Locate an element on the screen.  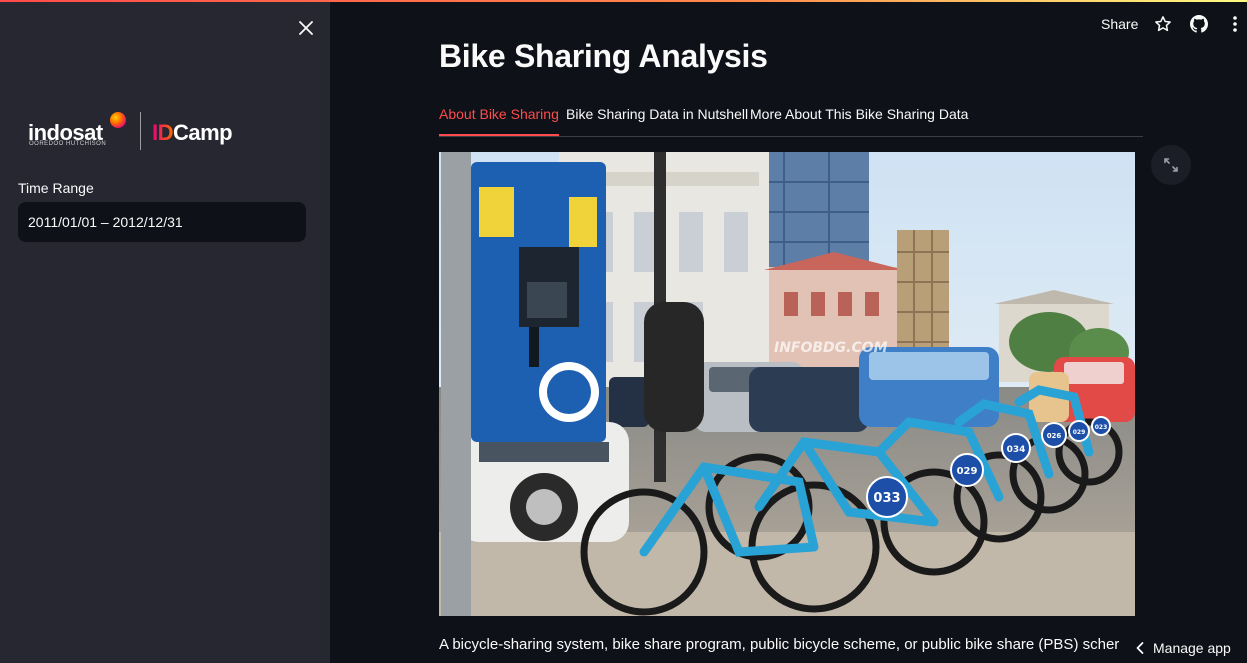
date-range-label: Time Range is located at coordinates (56, 188).